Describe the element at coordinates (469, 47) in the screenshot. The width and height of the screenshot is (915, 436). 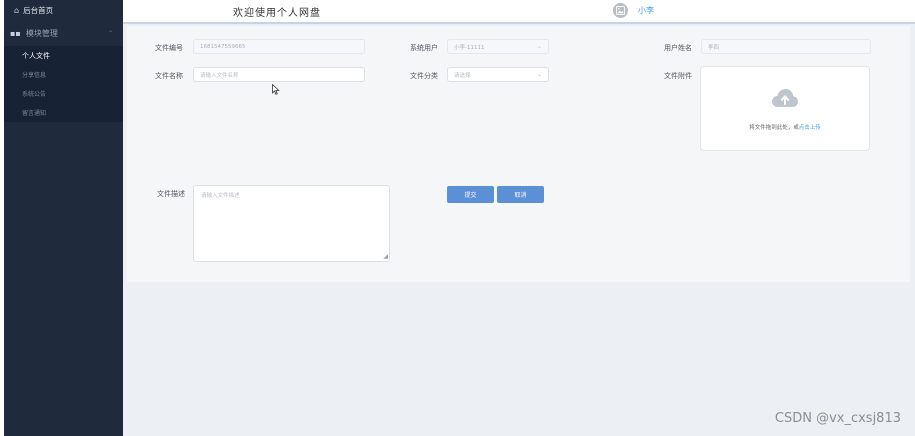
I see `sys-user-value: 小李-11111` at that location.